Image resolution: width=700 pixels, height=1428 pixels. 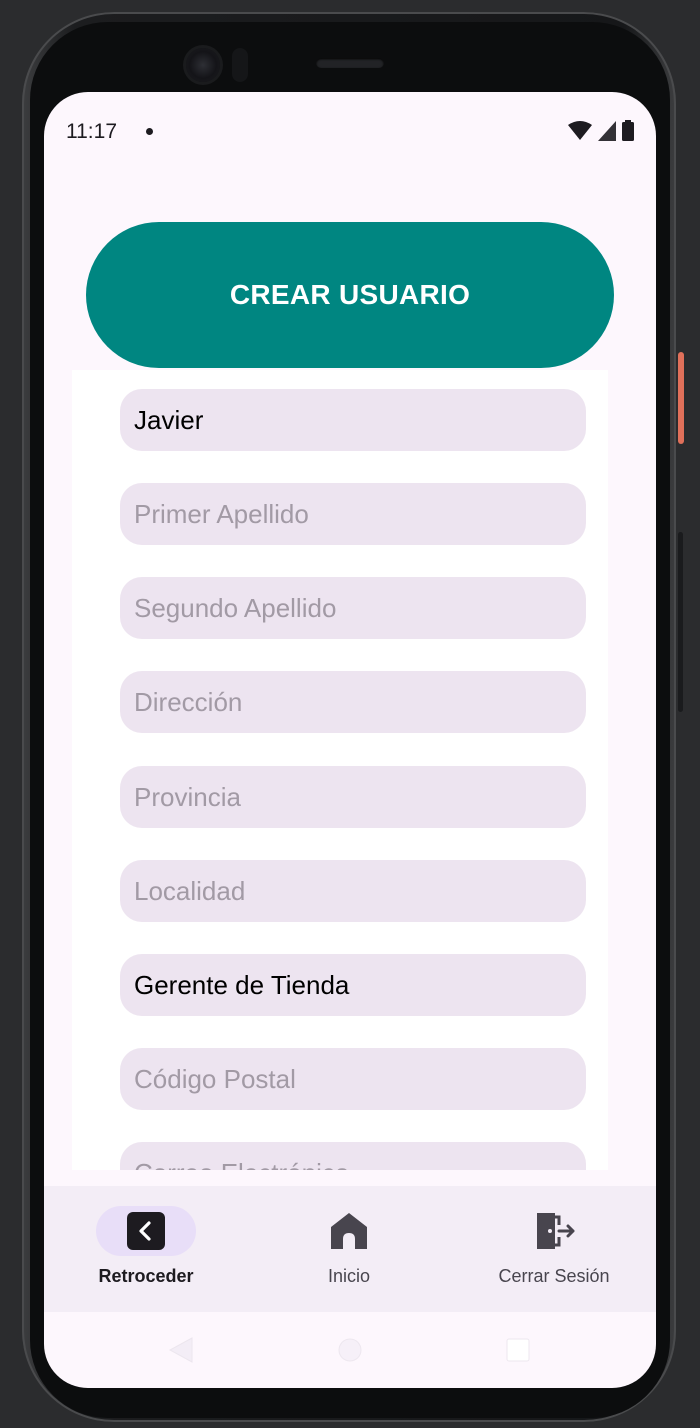 I want to click on proximity-sensor, so click(x=240, y=65).